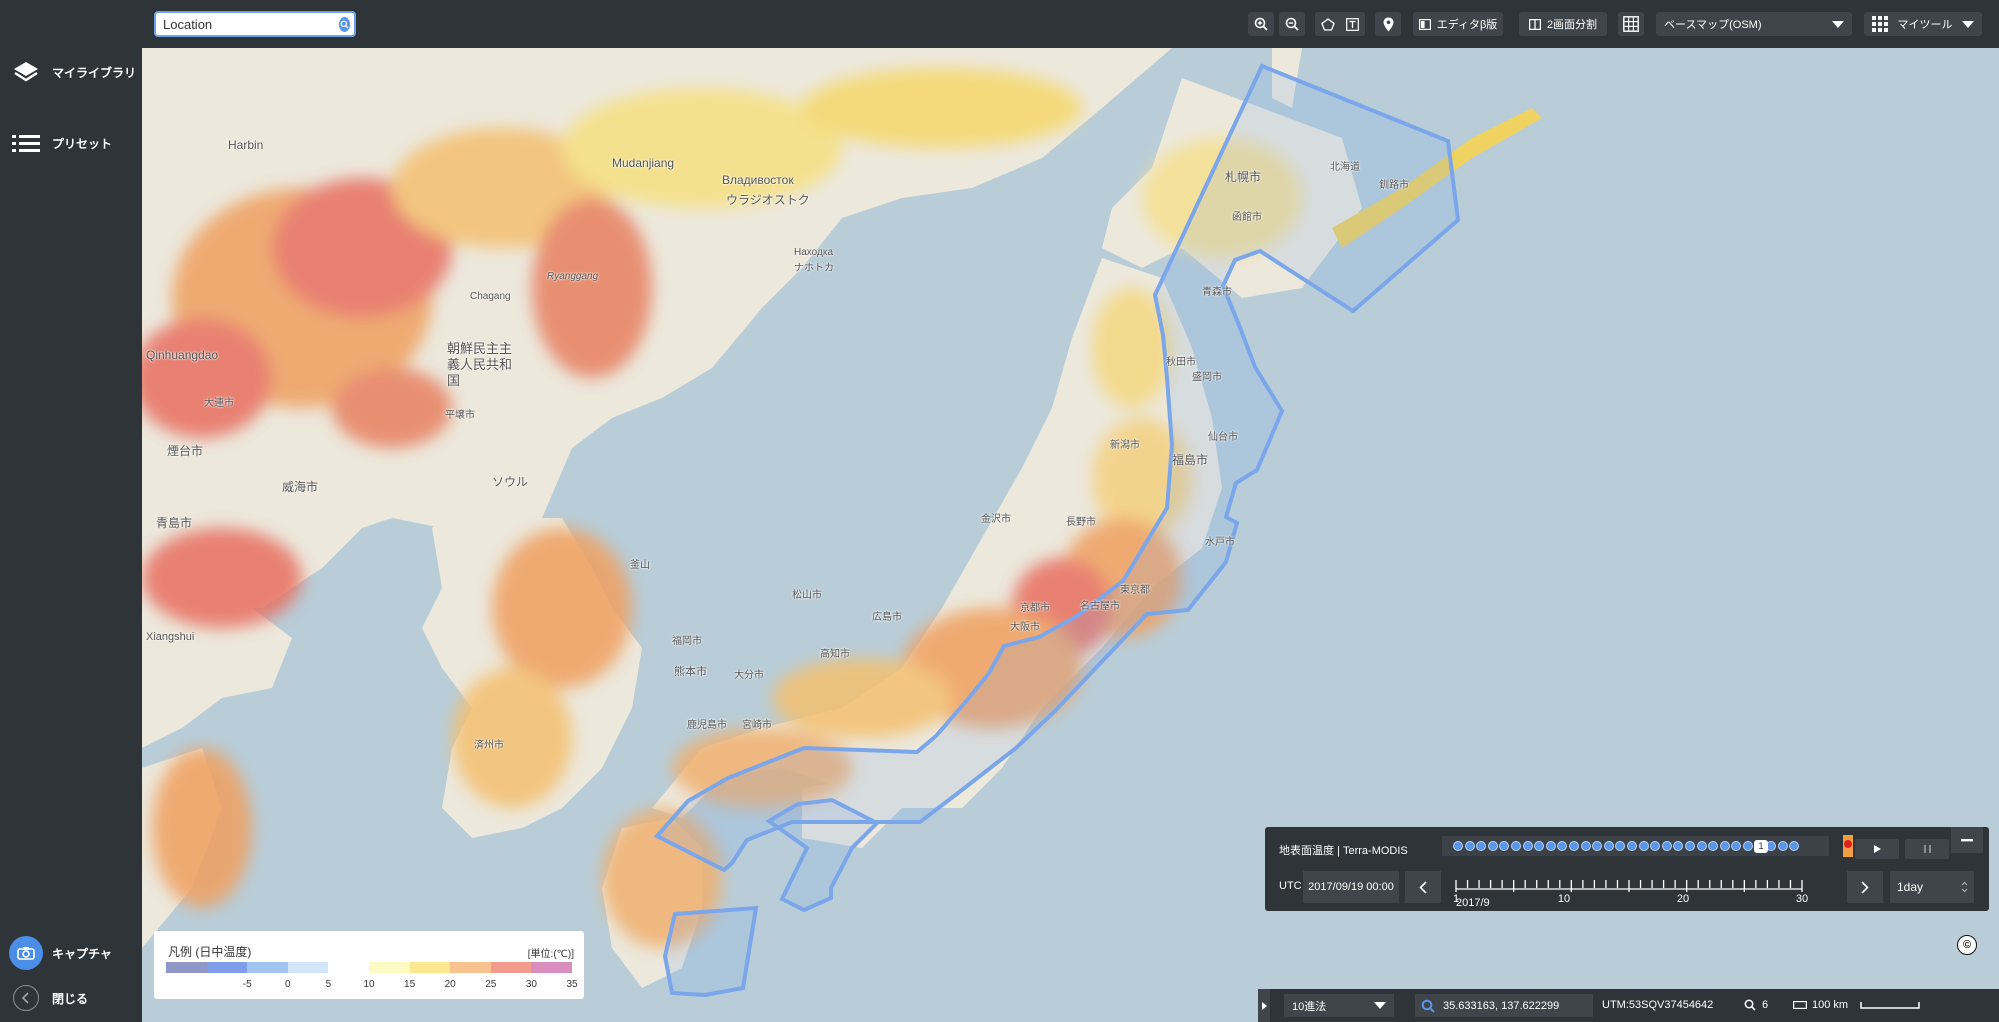 The width and height of the screenshot is (1999, 1022). What do you see at coordinates (491, 984) in the screenshot?
I see `legend-tick-label: 25` at bounding box center [491, 984].